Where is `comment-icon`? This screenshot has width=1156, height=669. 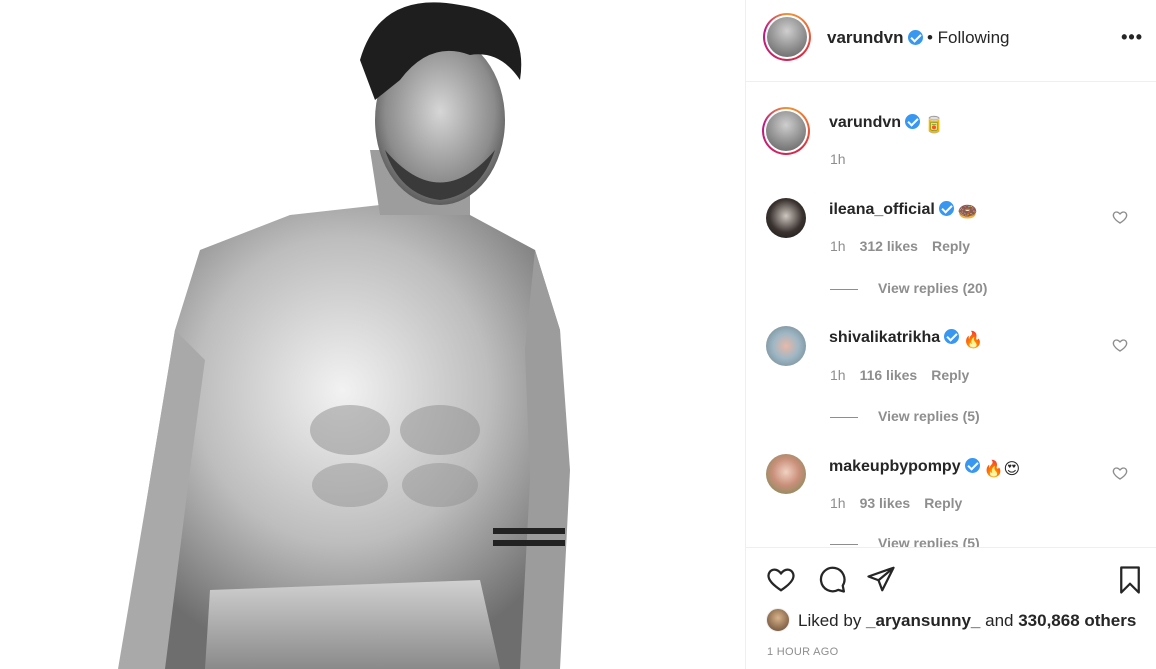
comment-icon is located at coordinates (832, 579).